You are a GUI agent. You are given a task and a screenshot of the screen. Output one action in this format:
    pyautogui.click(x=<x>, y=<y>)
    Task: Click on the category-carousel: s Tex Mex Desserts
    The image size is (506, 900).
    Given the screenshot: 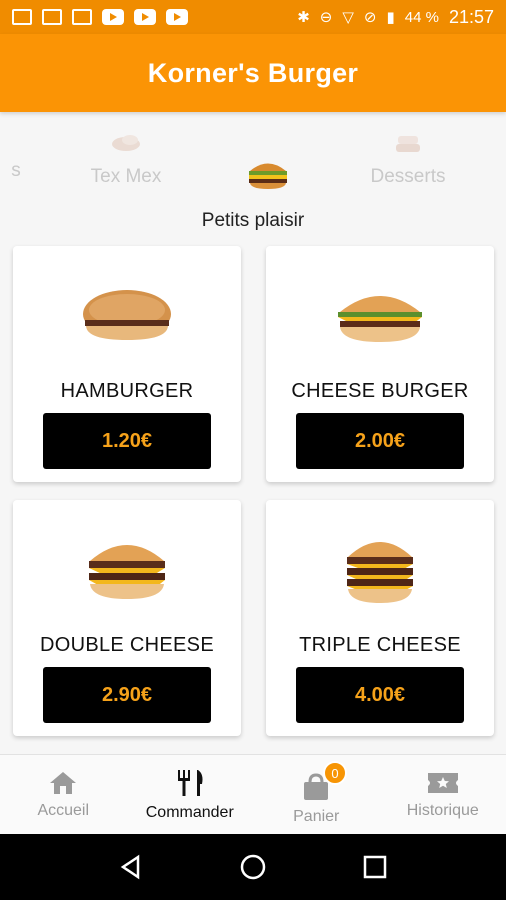 What is the action you would take?
    pyautogui.click(x=253, y=156)
    